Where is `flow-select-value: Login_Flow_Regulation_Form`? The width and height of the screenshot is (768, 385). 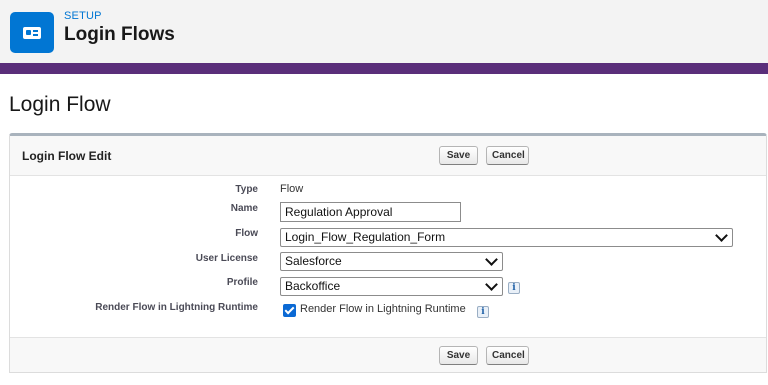 flow-select-value: Login_Flow_Regulation_Form is located at coordinates (365, 237).